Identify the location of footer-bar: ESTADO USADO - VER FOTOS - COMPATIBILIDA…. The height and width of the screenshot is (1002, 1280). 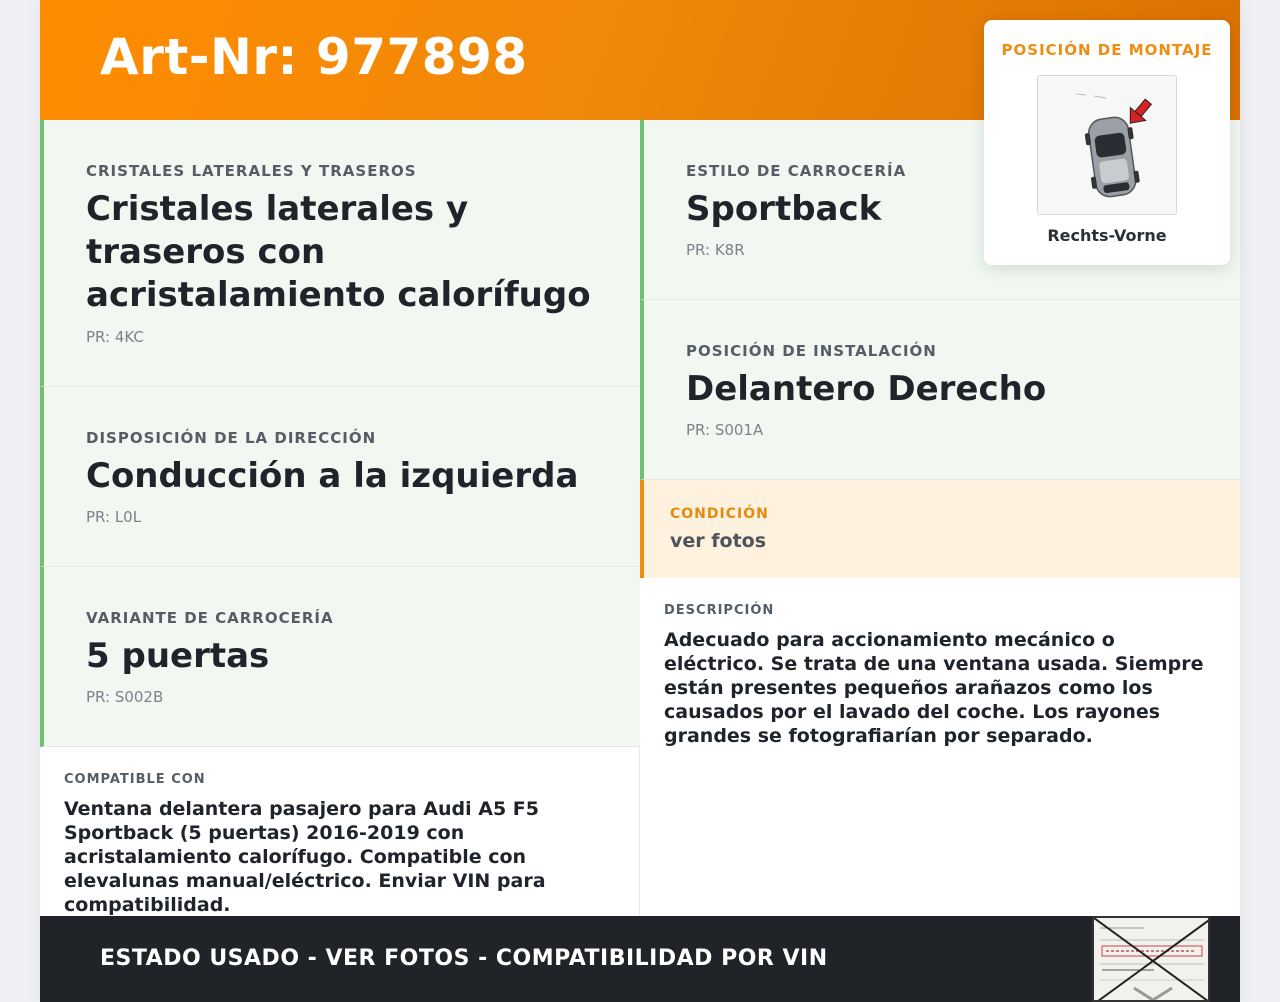
(640, 959).